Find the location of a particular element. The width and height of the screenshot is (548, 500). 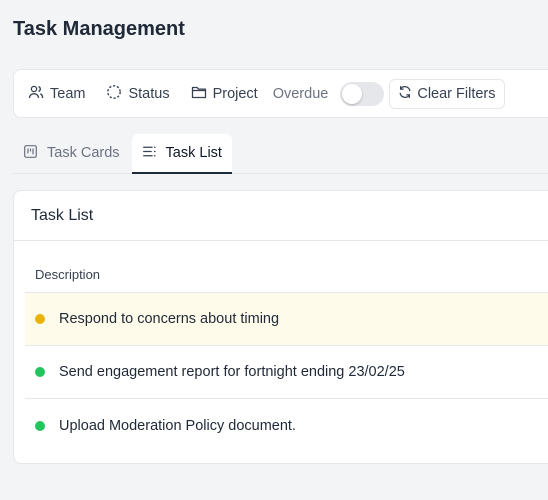

clear-filters-button: Clear Filters is located at coordinates (447, 93).